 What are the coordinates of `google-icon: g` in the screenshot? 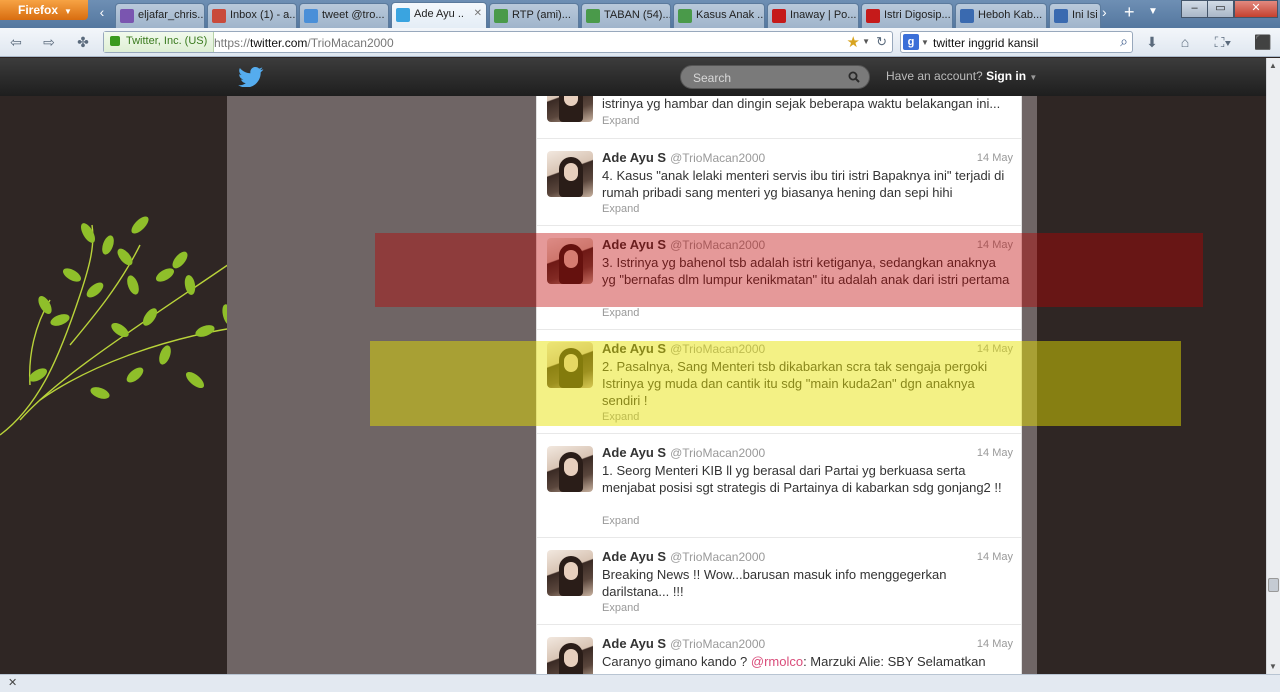 It's located at (911, 42).